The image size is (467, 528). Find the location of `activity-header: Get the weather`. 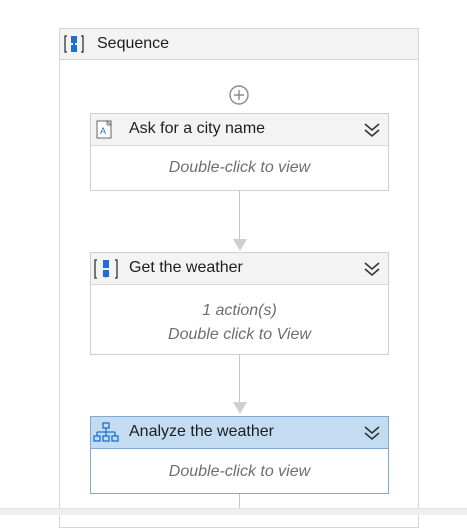

activity-header: Get the weather is located at coordinates (239, 269).